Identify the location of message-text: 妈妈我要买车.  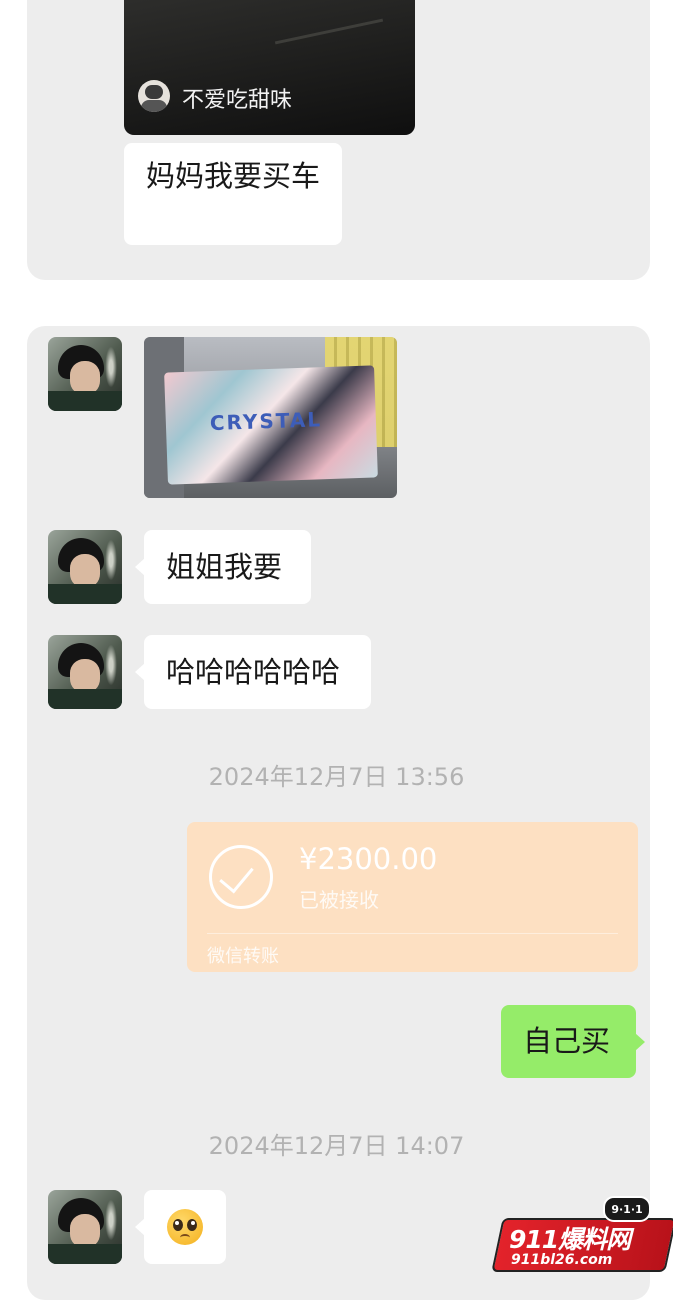
(233, 176).